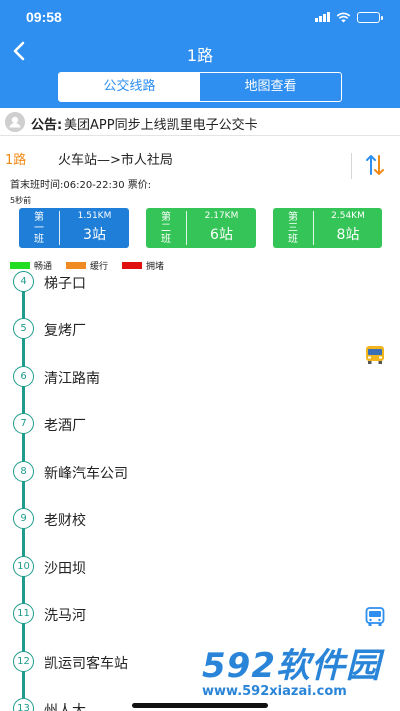 The width and height of the screenshot is (400, 711). Describe the element at coordinates (81, 185) in the screenshot. I see `schedule-text: 首末班时间:06:20-22:30 票价:` at that location.